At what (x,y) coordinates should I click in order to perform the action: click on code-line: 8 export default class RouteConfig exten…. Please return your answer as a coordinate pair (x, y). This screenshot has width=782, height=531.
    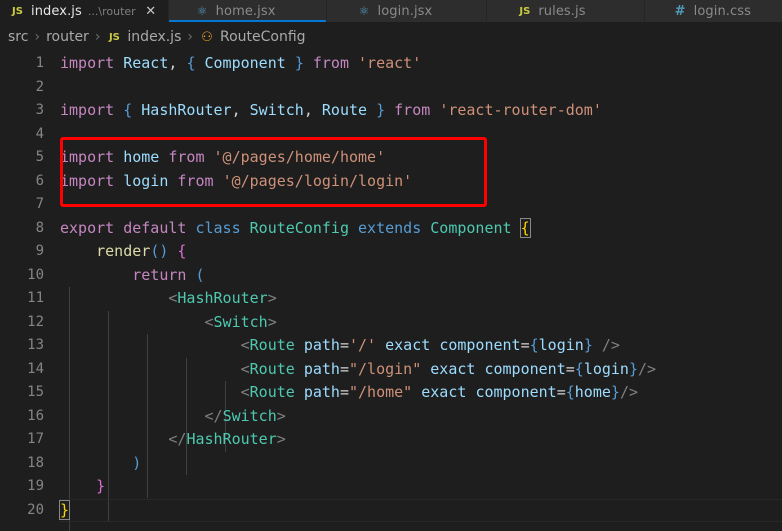
    Looking at the image, I should click on (391, 229).